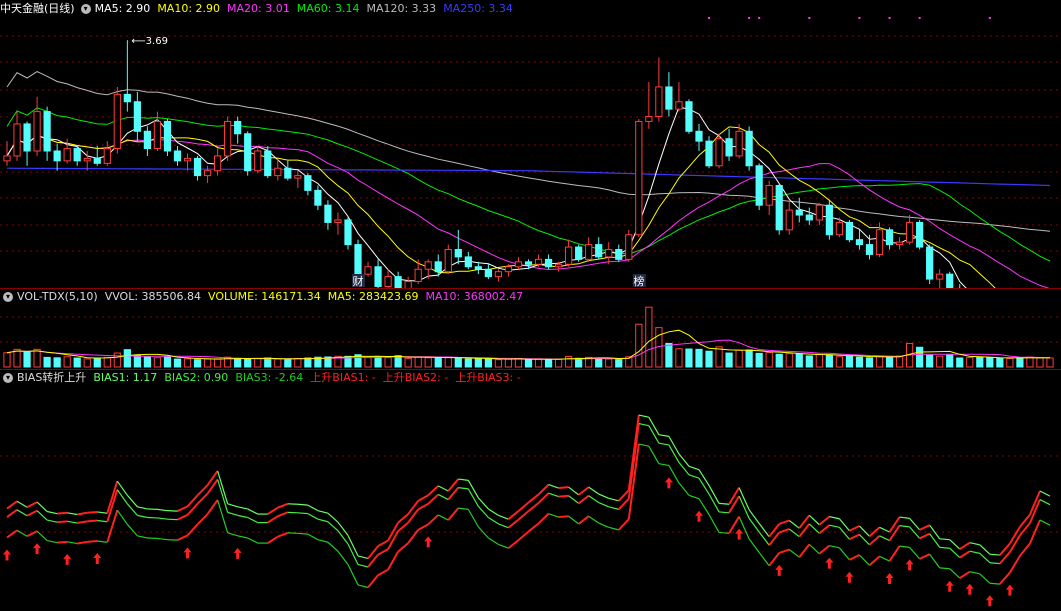 Image resolution: width=1061 pixels, height=611 pixels. I want to click on legend-ma60: MA60: 3.14, so click(328, 8).